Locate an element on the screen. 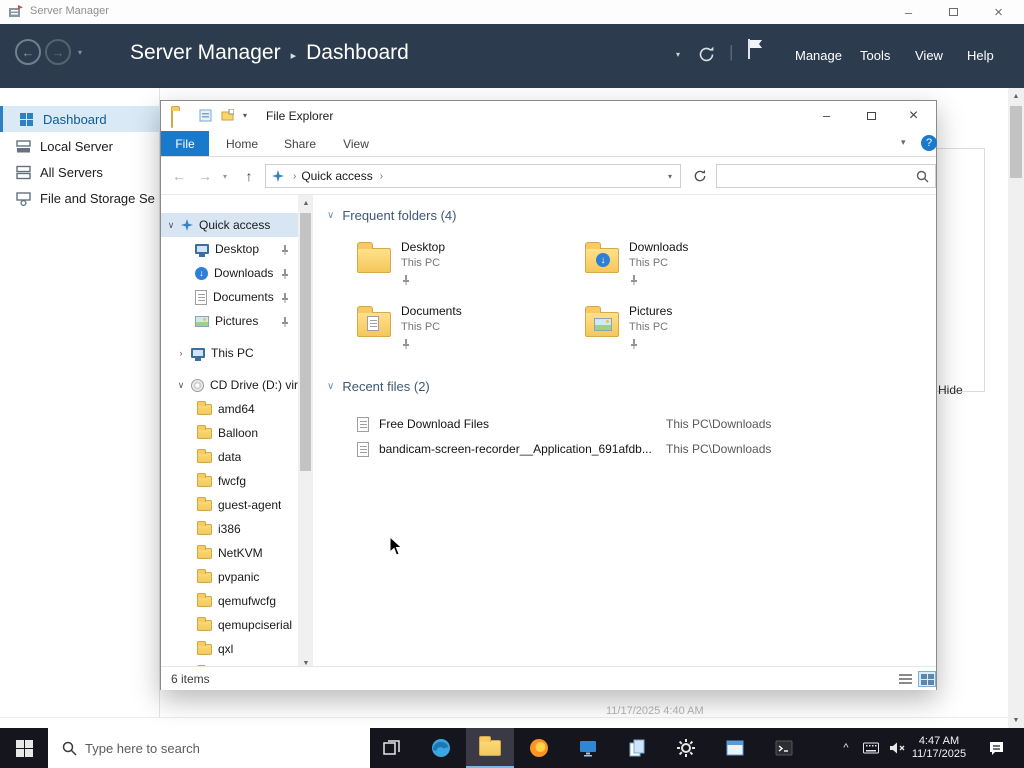 This screenshot has width=1024, height=768. expander-icon: › is located at coordinates (181, 353).